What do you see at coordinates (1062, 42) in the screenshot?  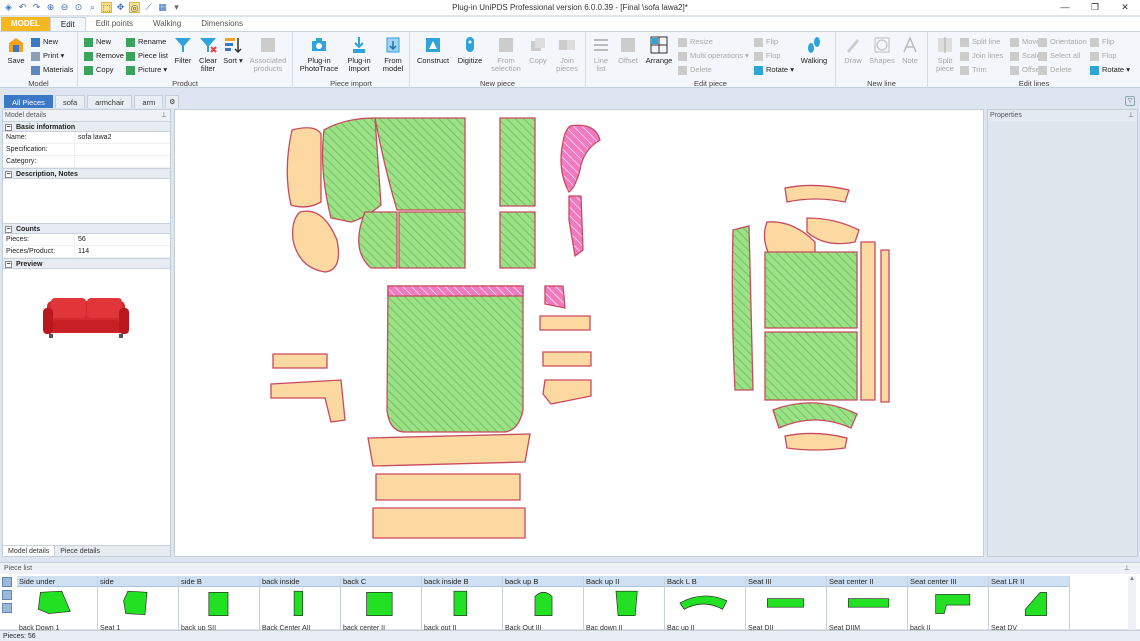 I see `orientation-button: Orientation` at bounding box center [1062, 42].